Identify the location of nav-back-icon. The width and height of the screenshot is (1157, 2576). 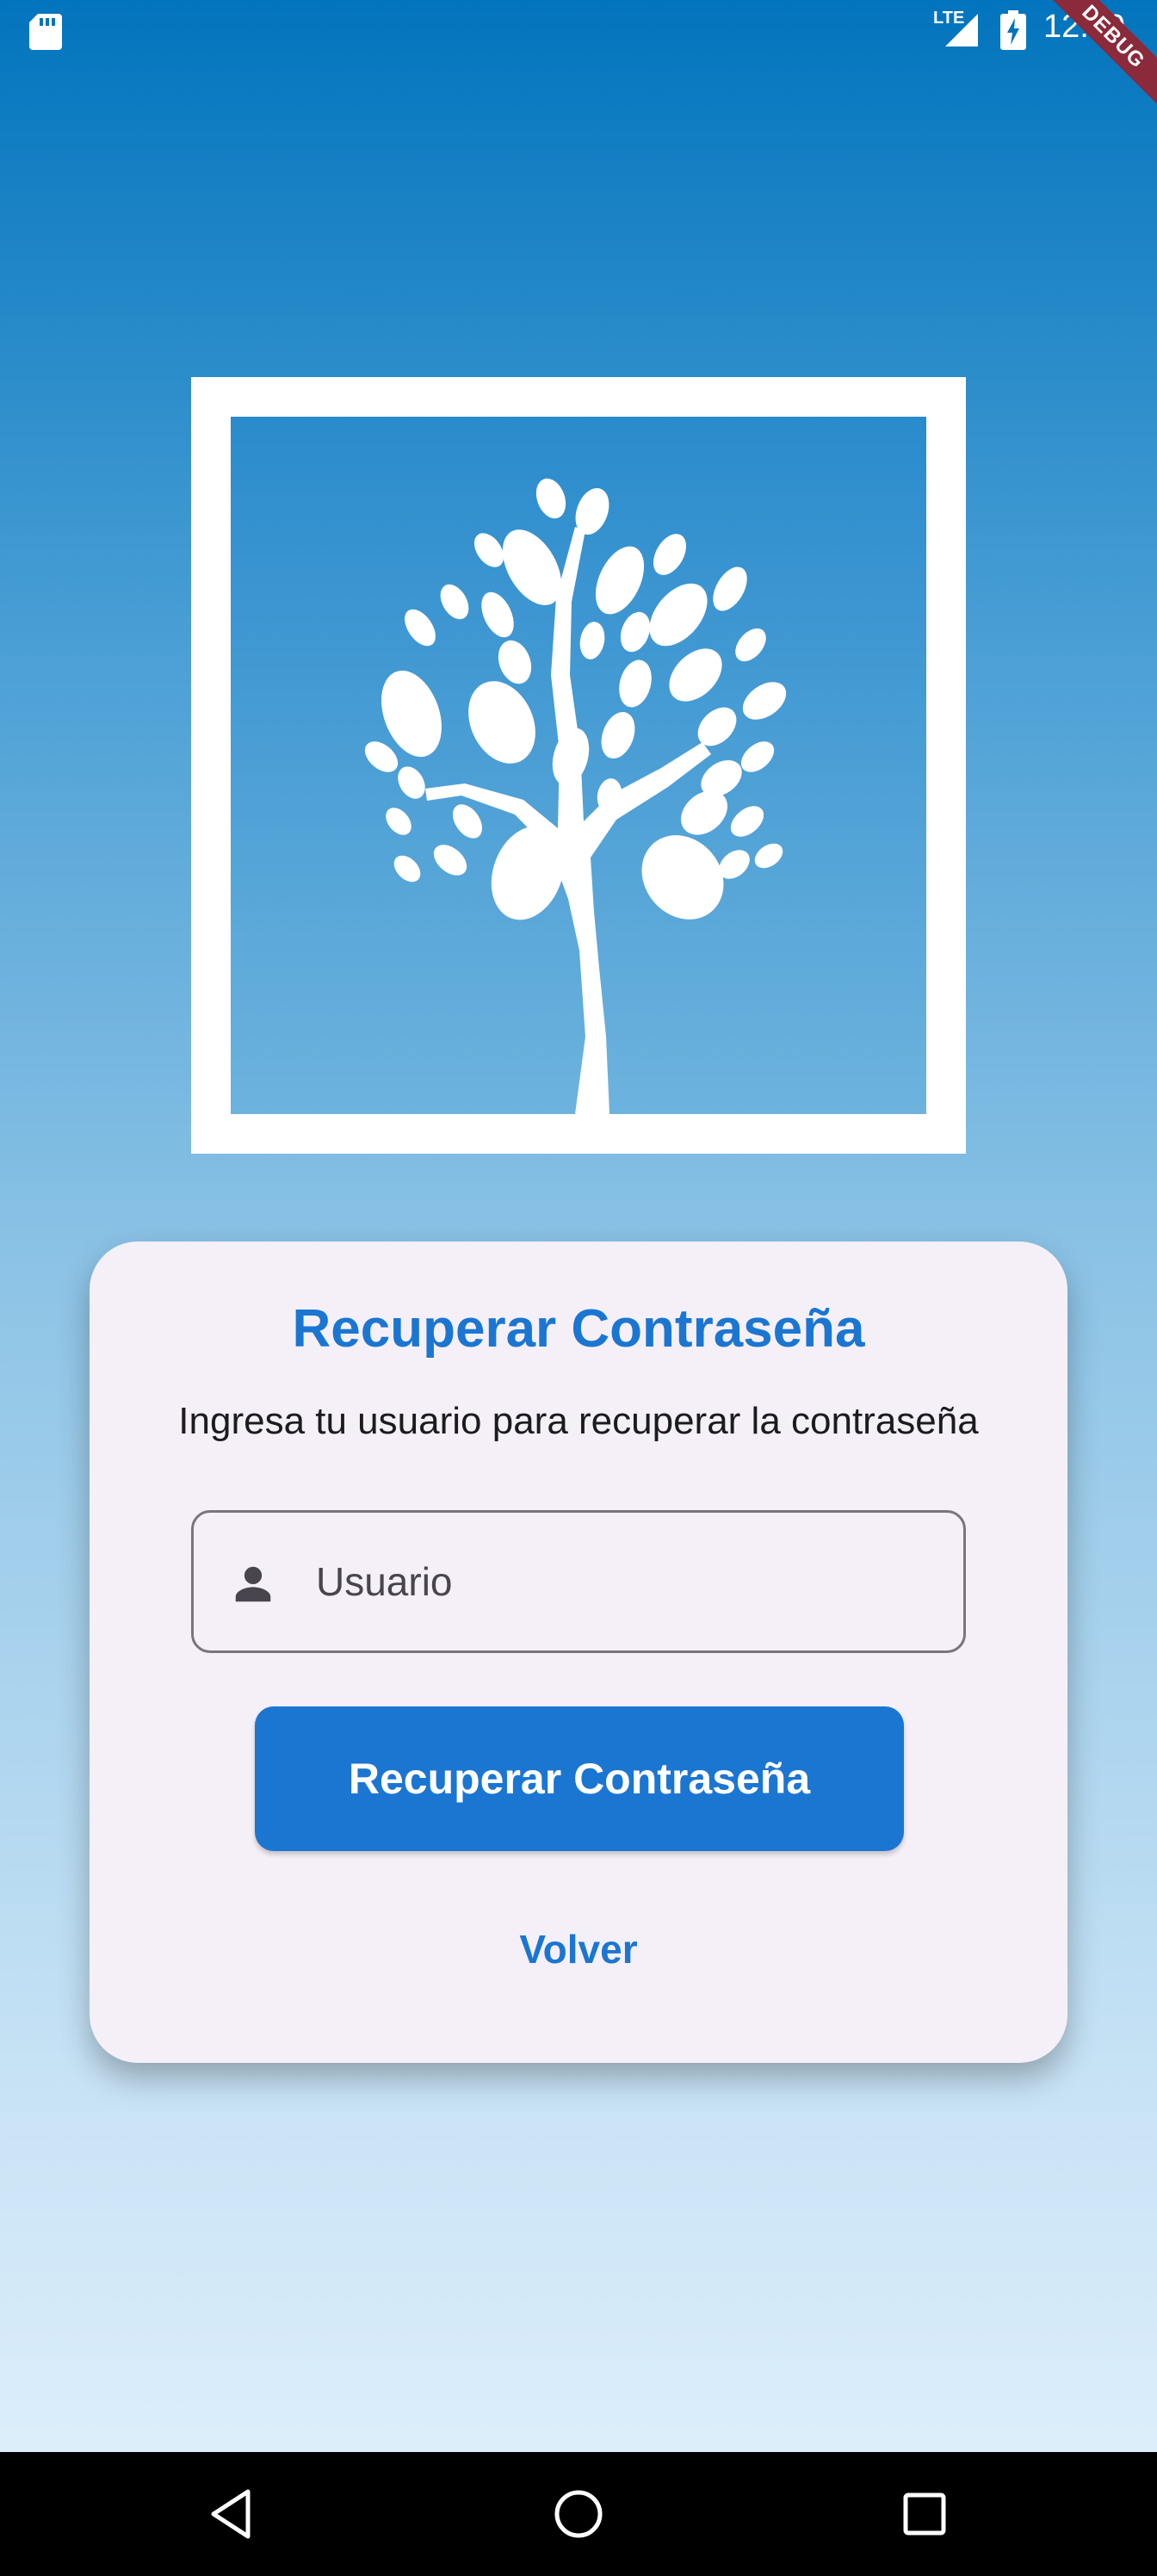
(232, 2514).